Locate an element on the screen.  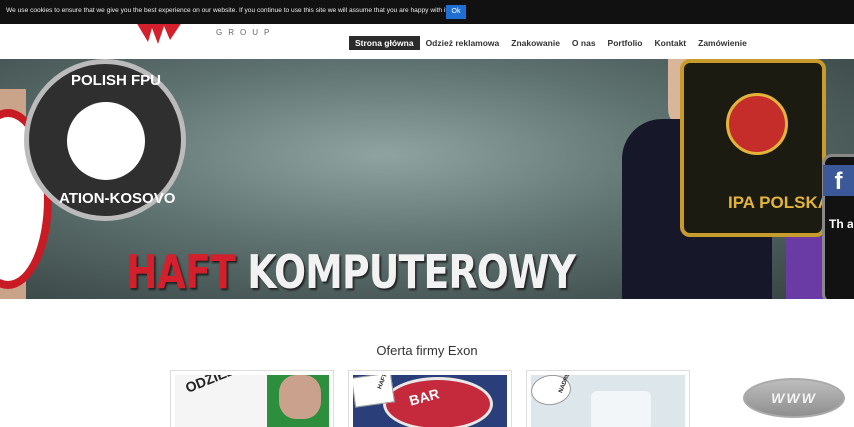
embroidery-image: BAR HAFT is located at coordinates (430, 401).